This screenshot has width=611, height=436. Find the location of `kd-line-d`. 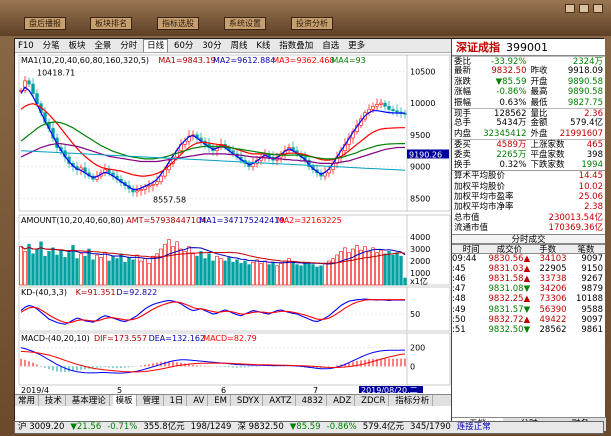

kd-line-d is located at coordinates (212, 311).